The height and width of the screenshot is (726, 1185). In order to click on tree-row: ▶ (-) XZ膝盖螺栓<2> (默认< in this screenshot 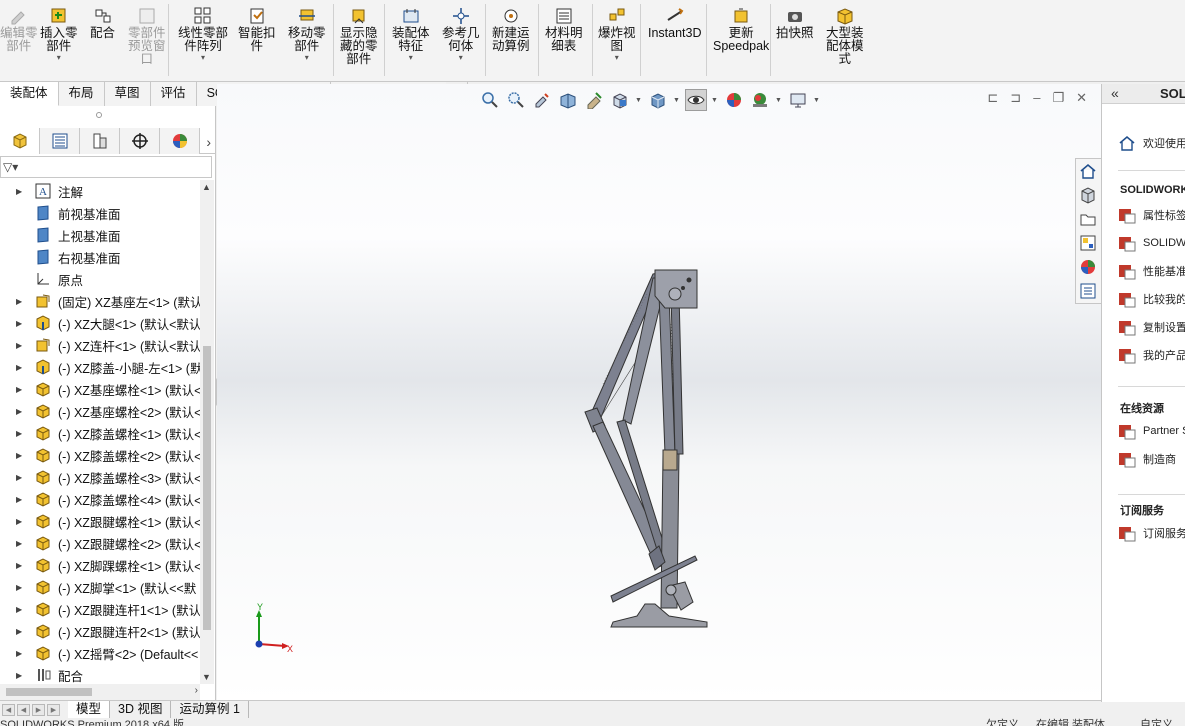, I will do `click(100, 455)`.